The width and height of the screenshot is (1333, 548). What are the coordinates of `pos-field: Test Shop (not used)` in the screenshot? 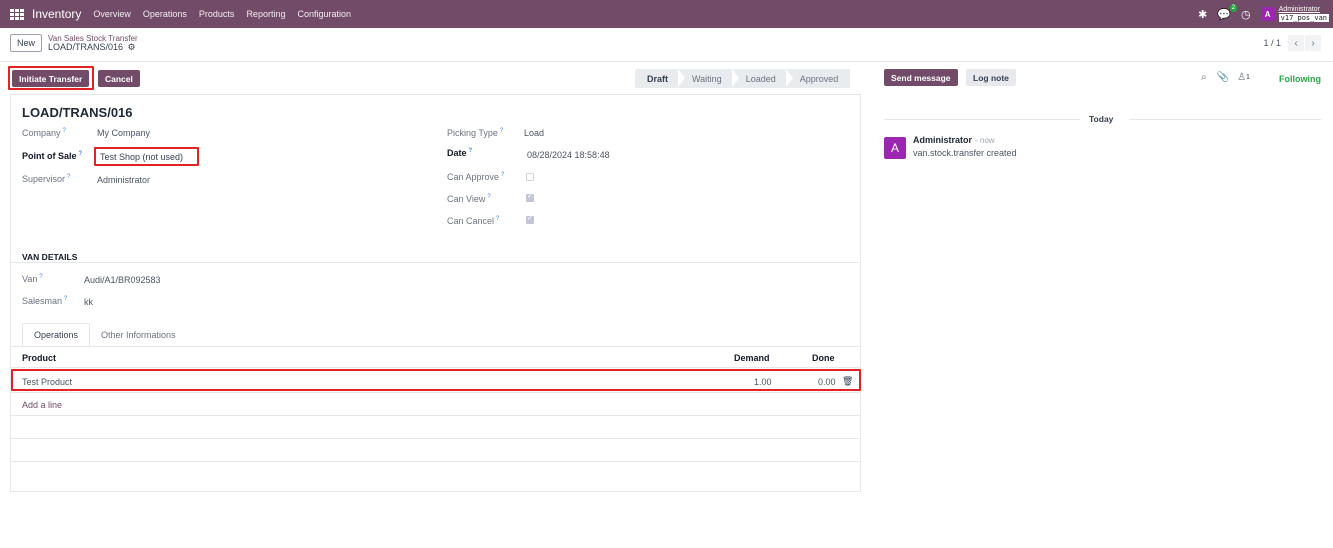 It's located at (141, 157).